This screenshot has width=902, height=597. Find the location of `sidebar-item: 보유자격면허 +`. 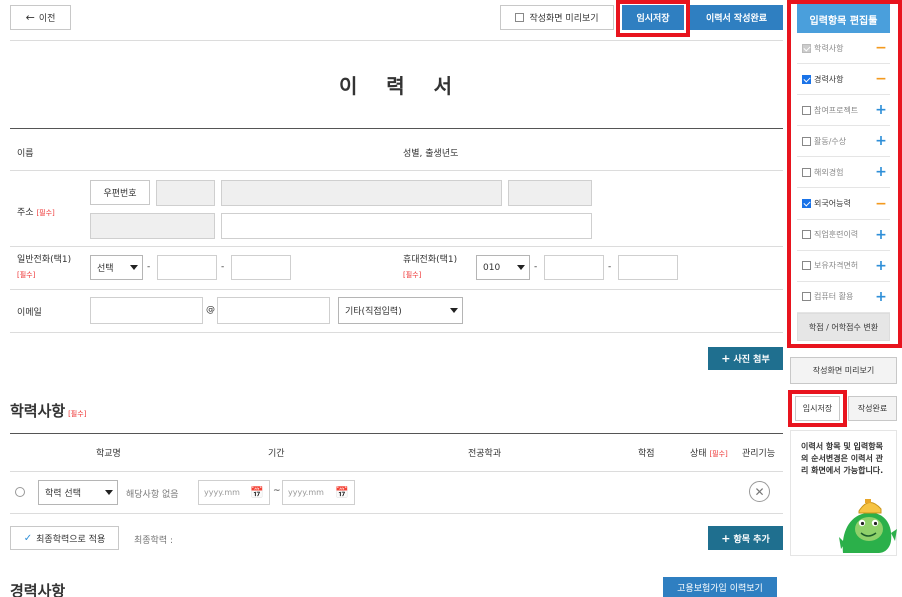

sidebar-item: 보유자격면허 + is located at coordinates (843, 266).